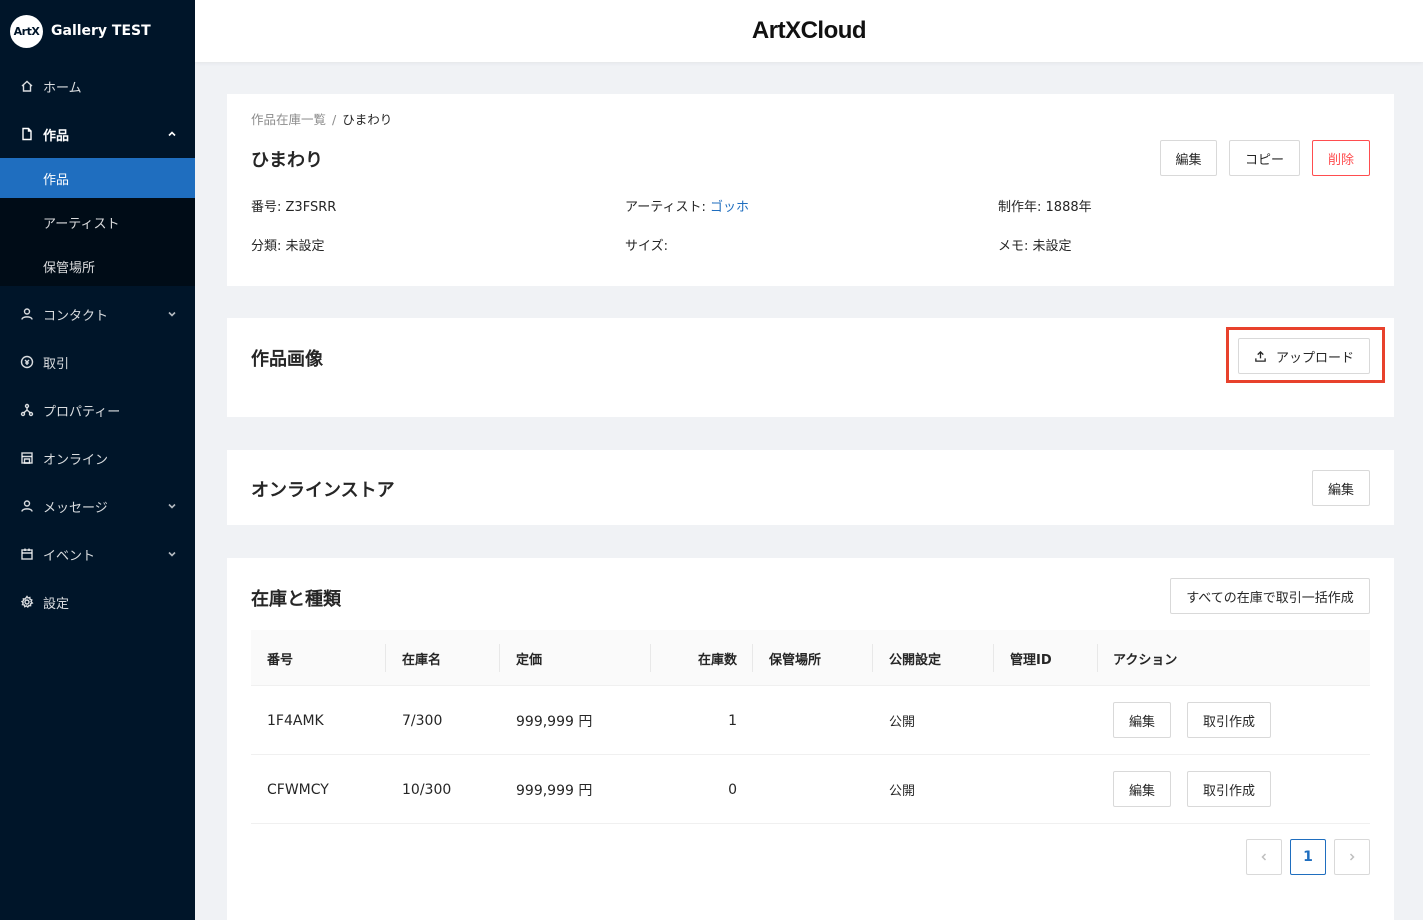 Image resolution: width=1423 pixels, height=920 pixels. Describe the element at coordinates (101, 31) in the screenshot. I see `brand-name: Gallery TEST` at that location.